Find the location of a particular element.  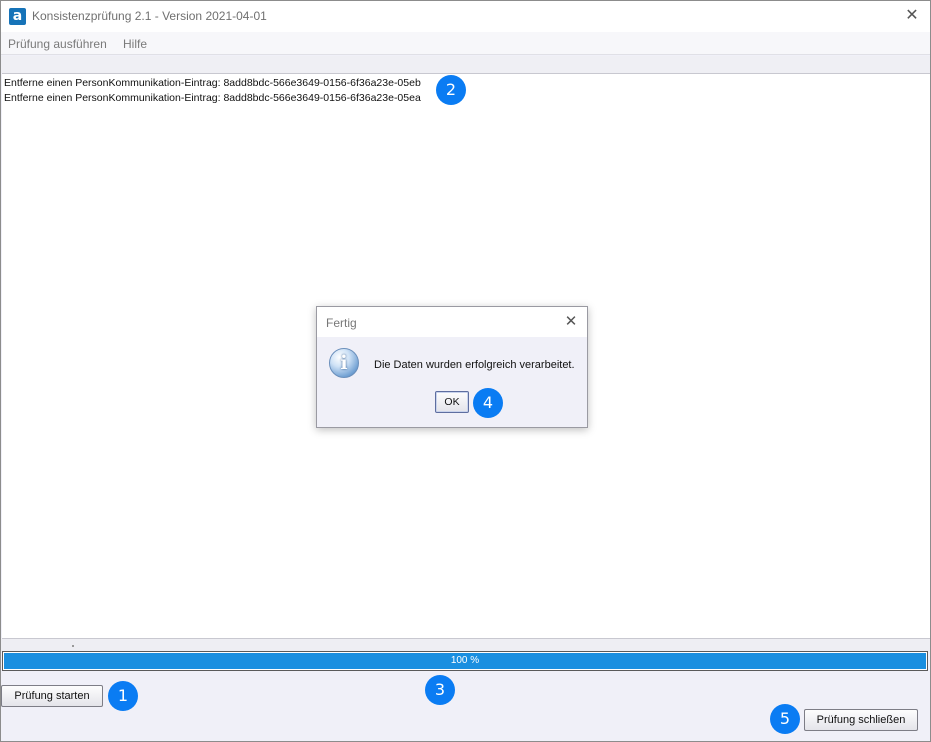

close-check-button: Prüfung schließen is located at coordinates (861, 720).